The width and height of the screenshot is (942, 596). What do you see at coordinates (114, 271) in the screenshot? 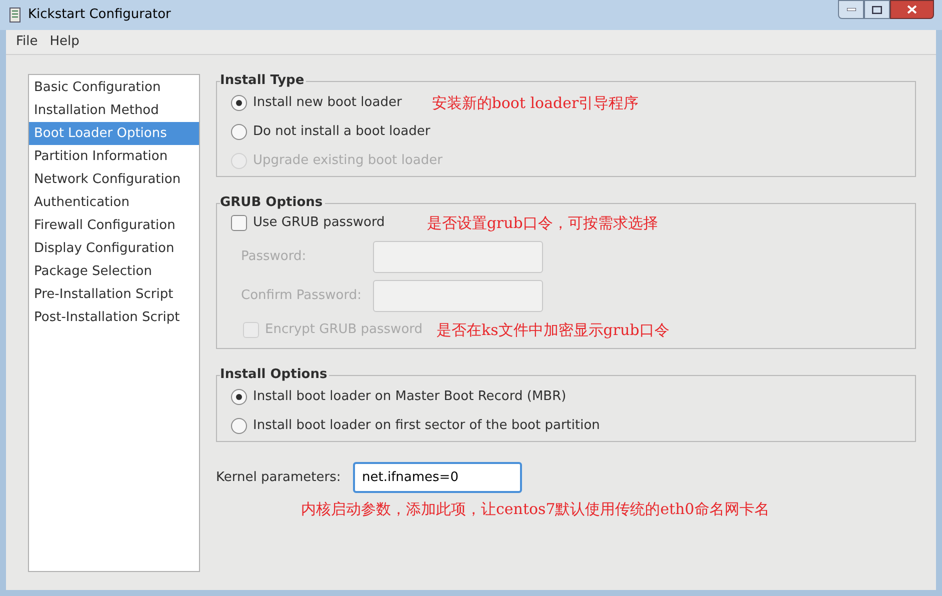
I see `section-list-item: Package Selection` at bounding box center [114, 271].